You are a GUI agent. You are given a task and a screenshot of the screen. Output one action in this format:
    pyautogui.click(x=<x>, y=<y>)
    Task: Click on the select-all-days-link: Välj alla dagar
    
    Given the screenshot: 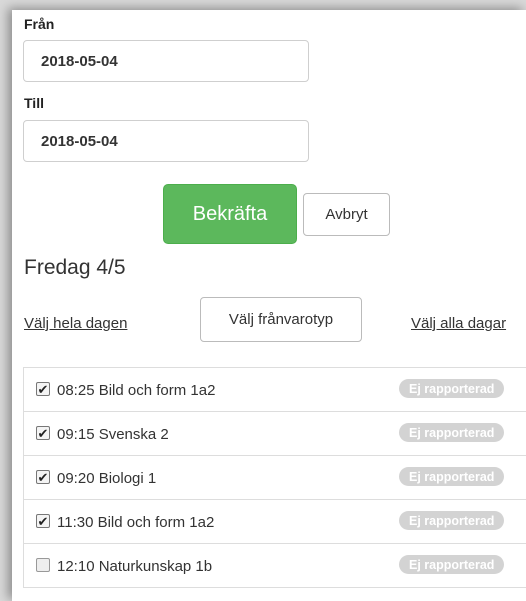 What is the action you would take?
    pyautogui.click(x=458, y=323)
    